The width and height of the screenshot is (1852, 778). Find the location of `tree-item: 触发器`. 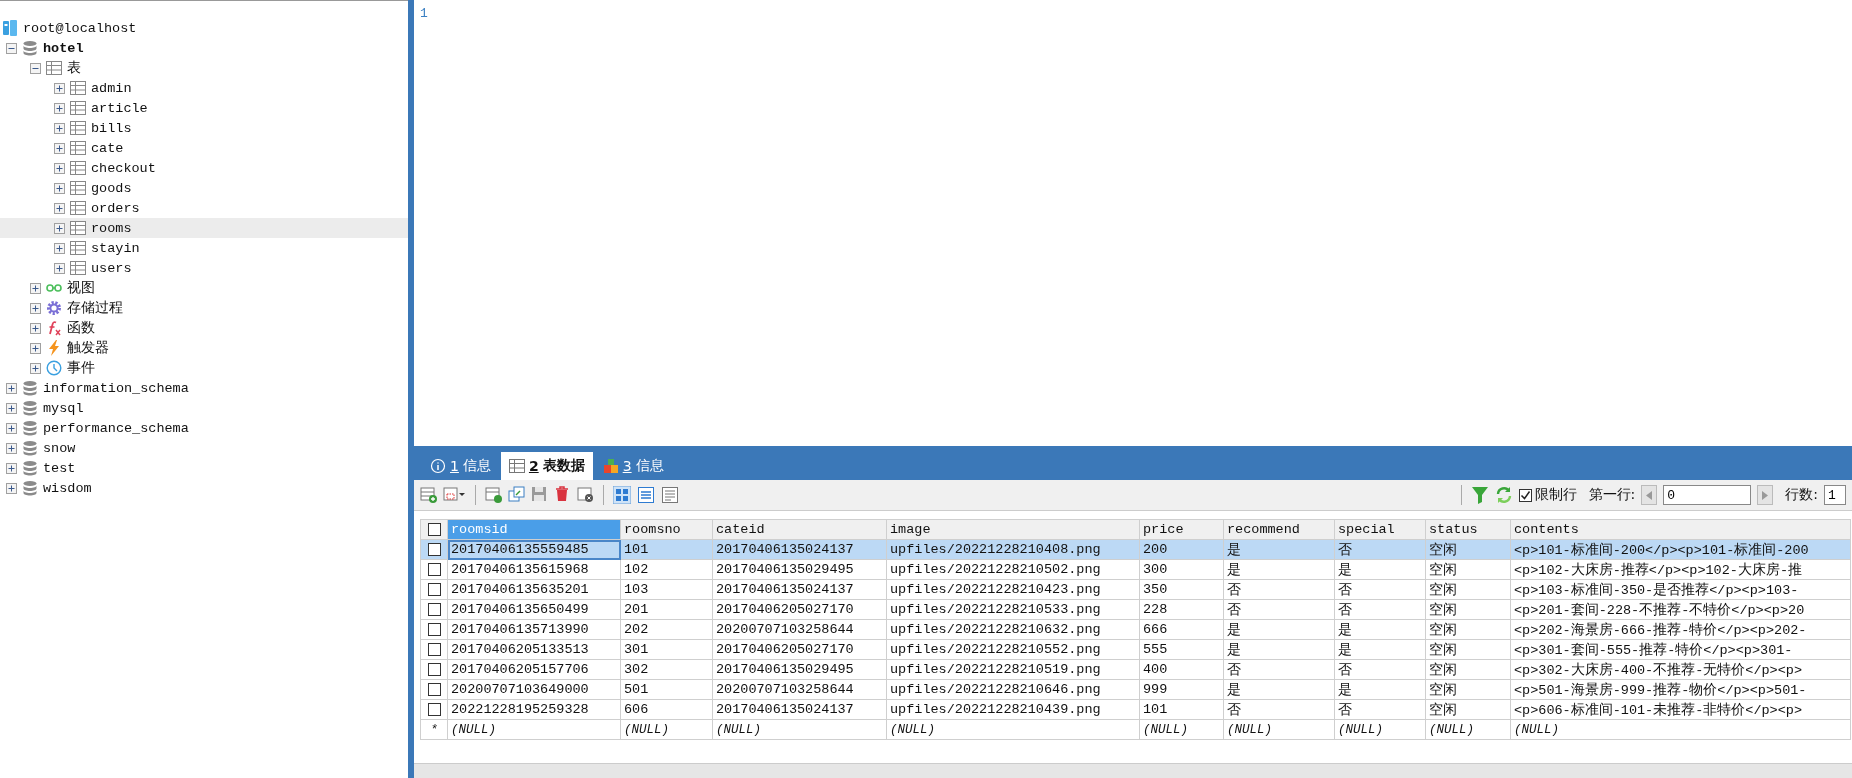

tree-item: 触发器 is located at coordinates (204, 348).